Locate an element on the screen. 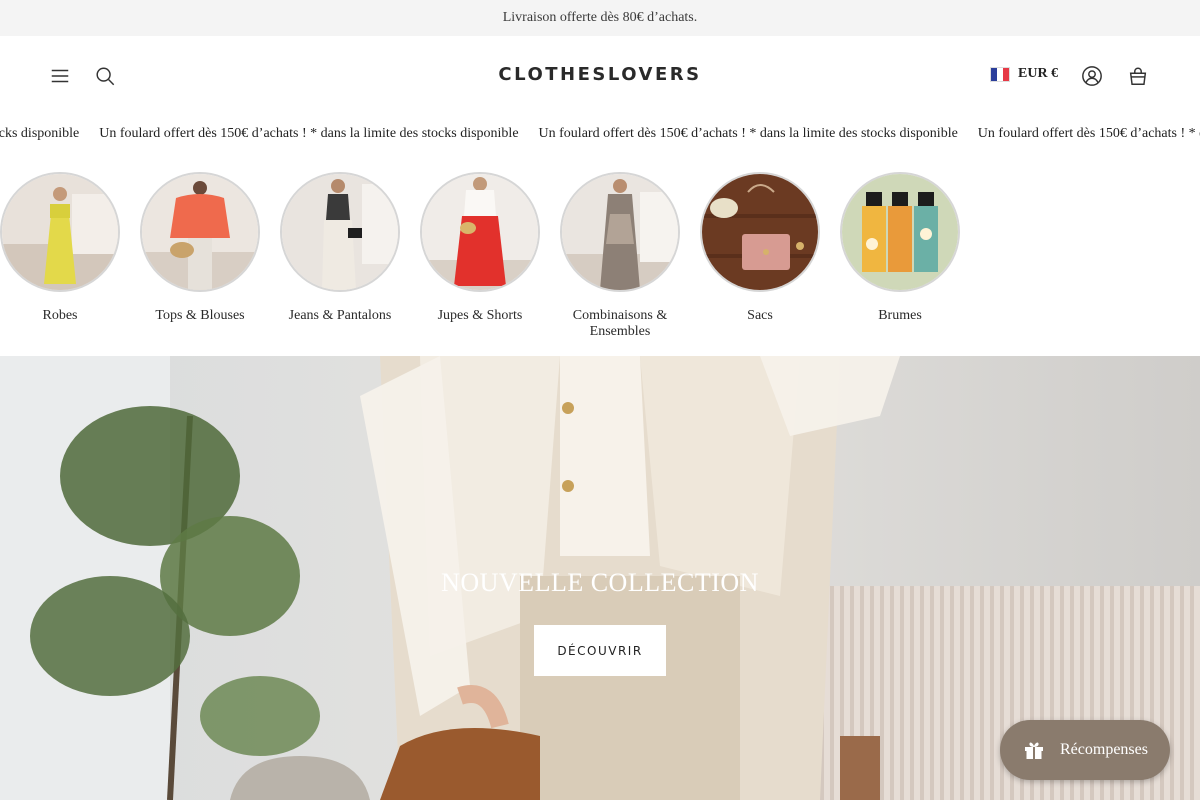  flag-fr-icon is located at coordinates (1000, 74).